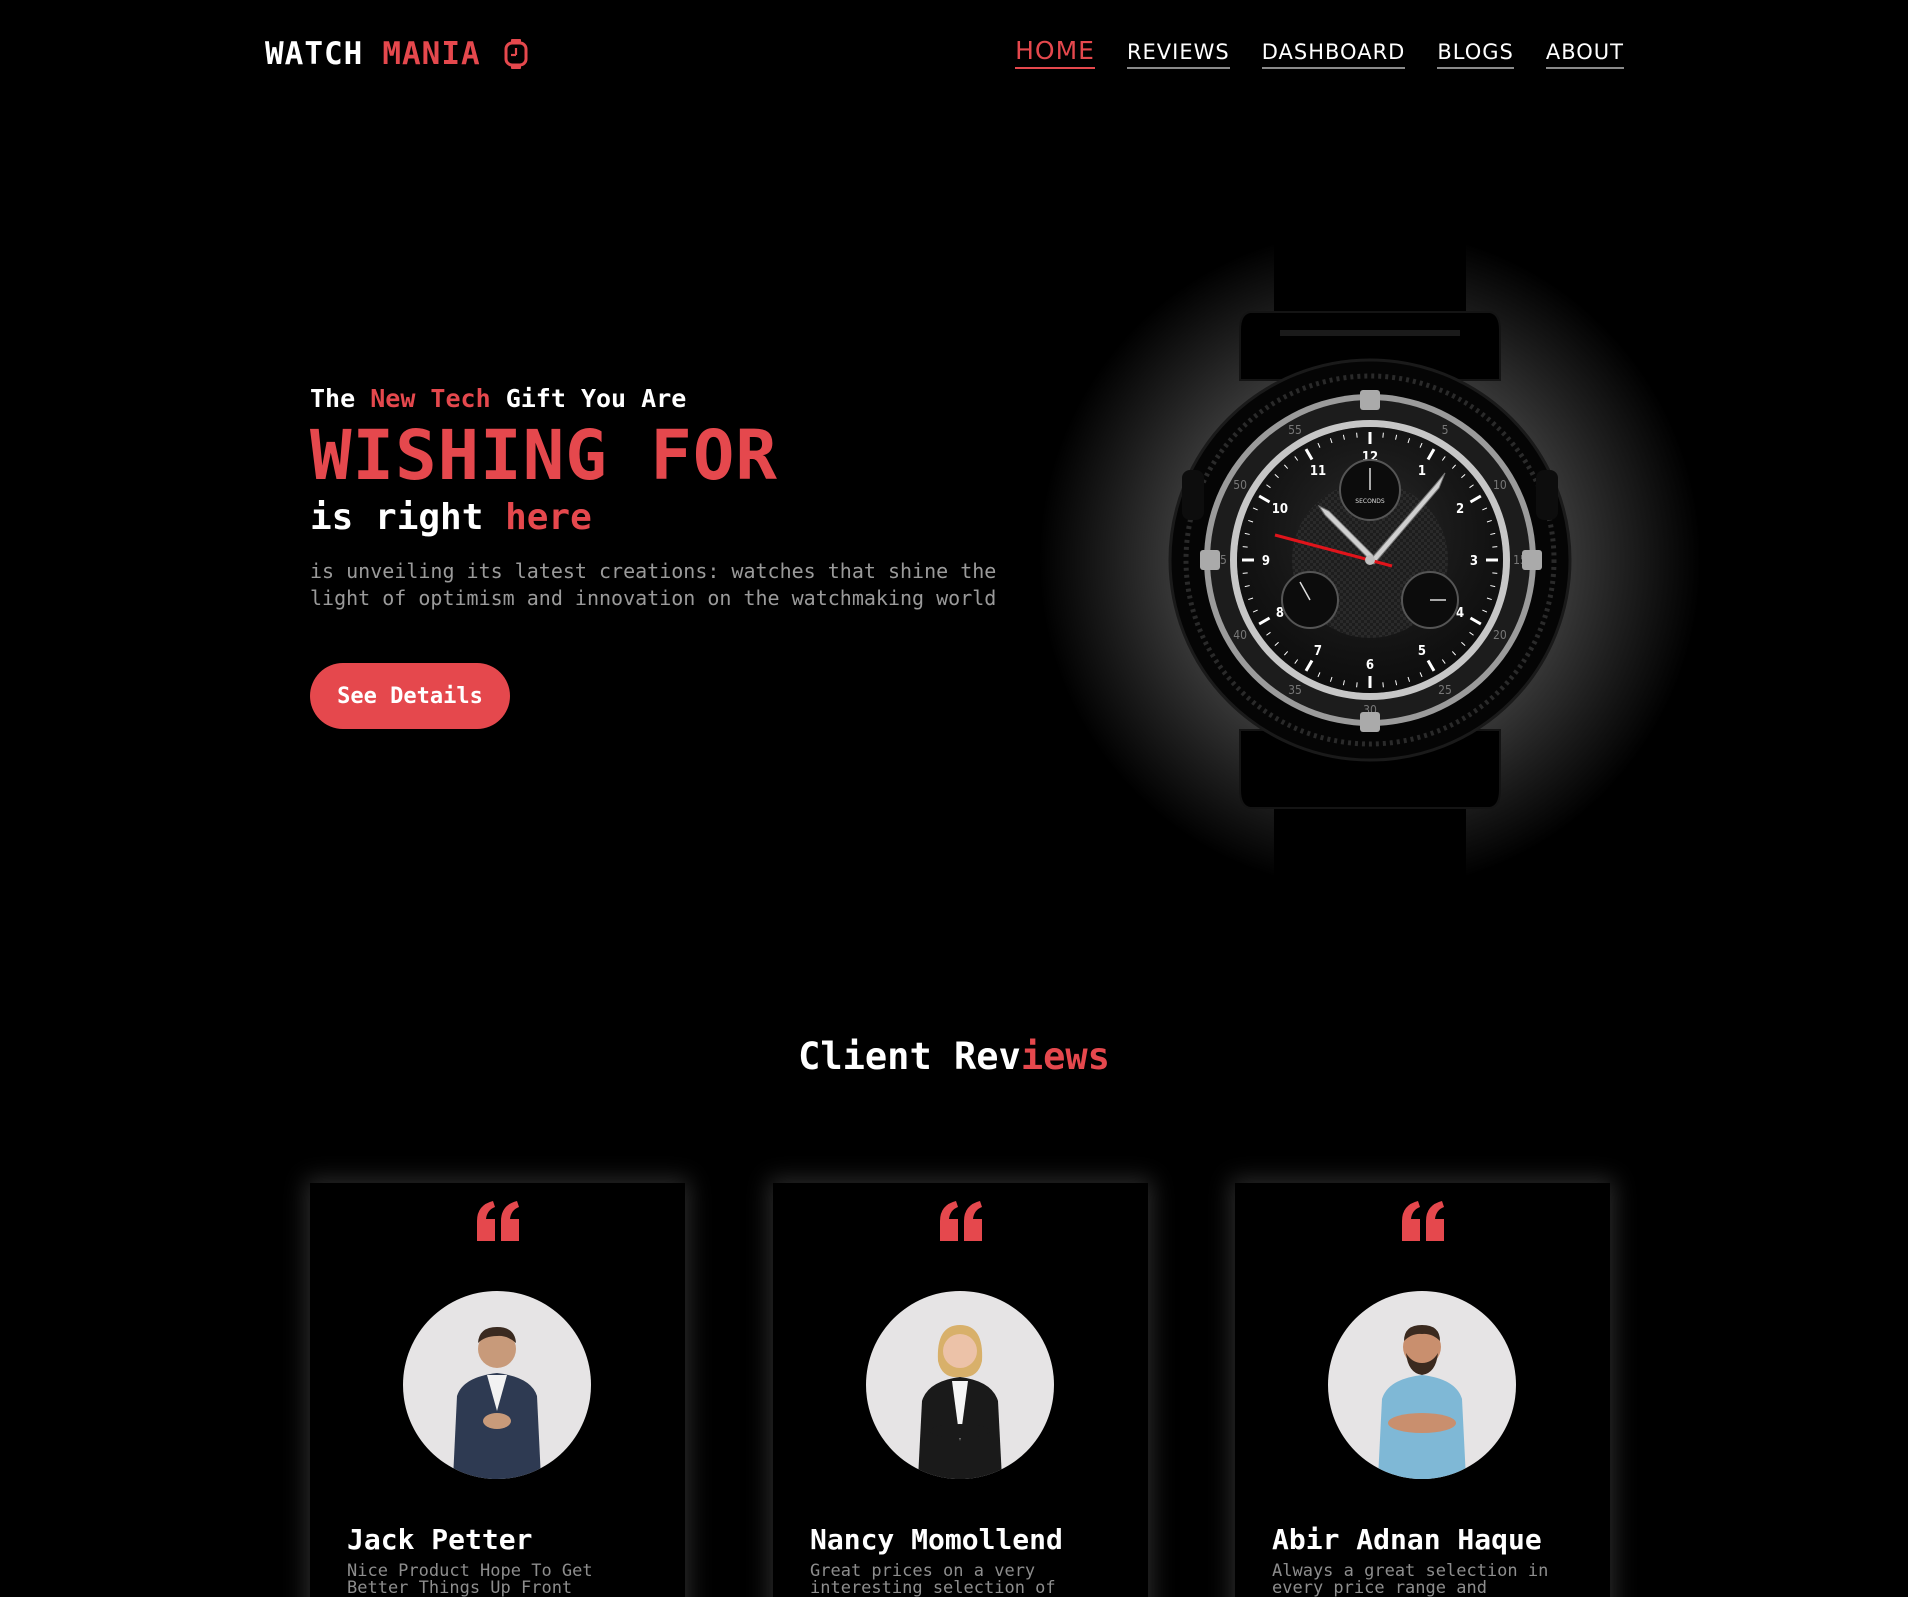 The image size is (1908, 1597). Describe the element at coordinates (397, 517) in the screenshot. I see `hero-line-pre: is right` at that location.